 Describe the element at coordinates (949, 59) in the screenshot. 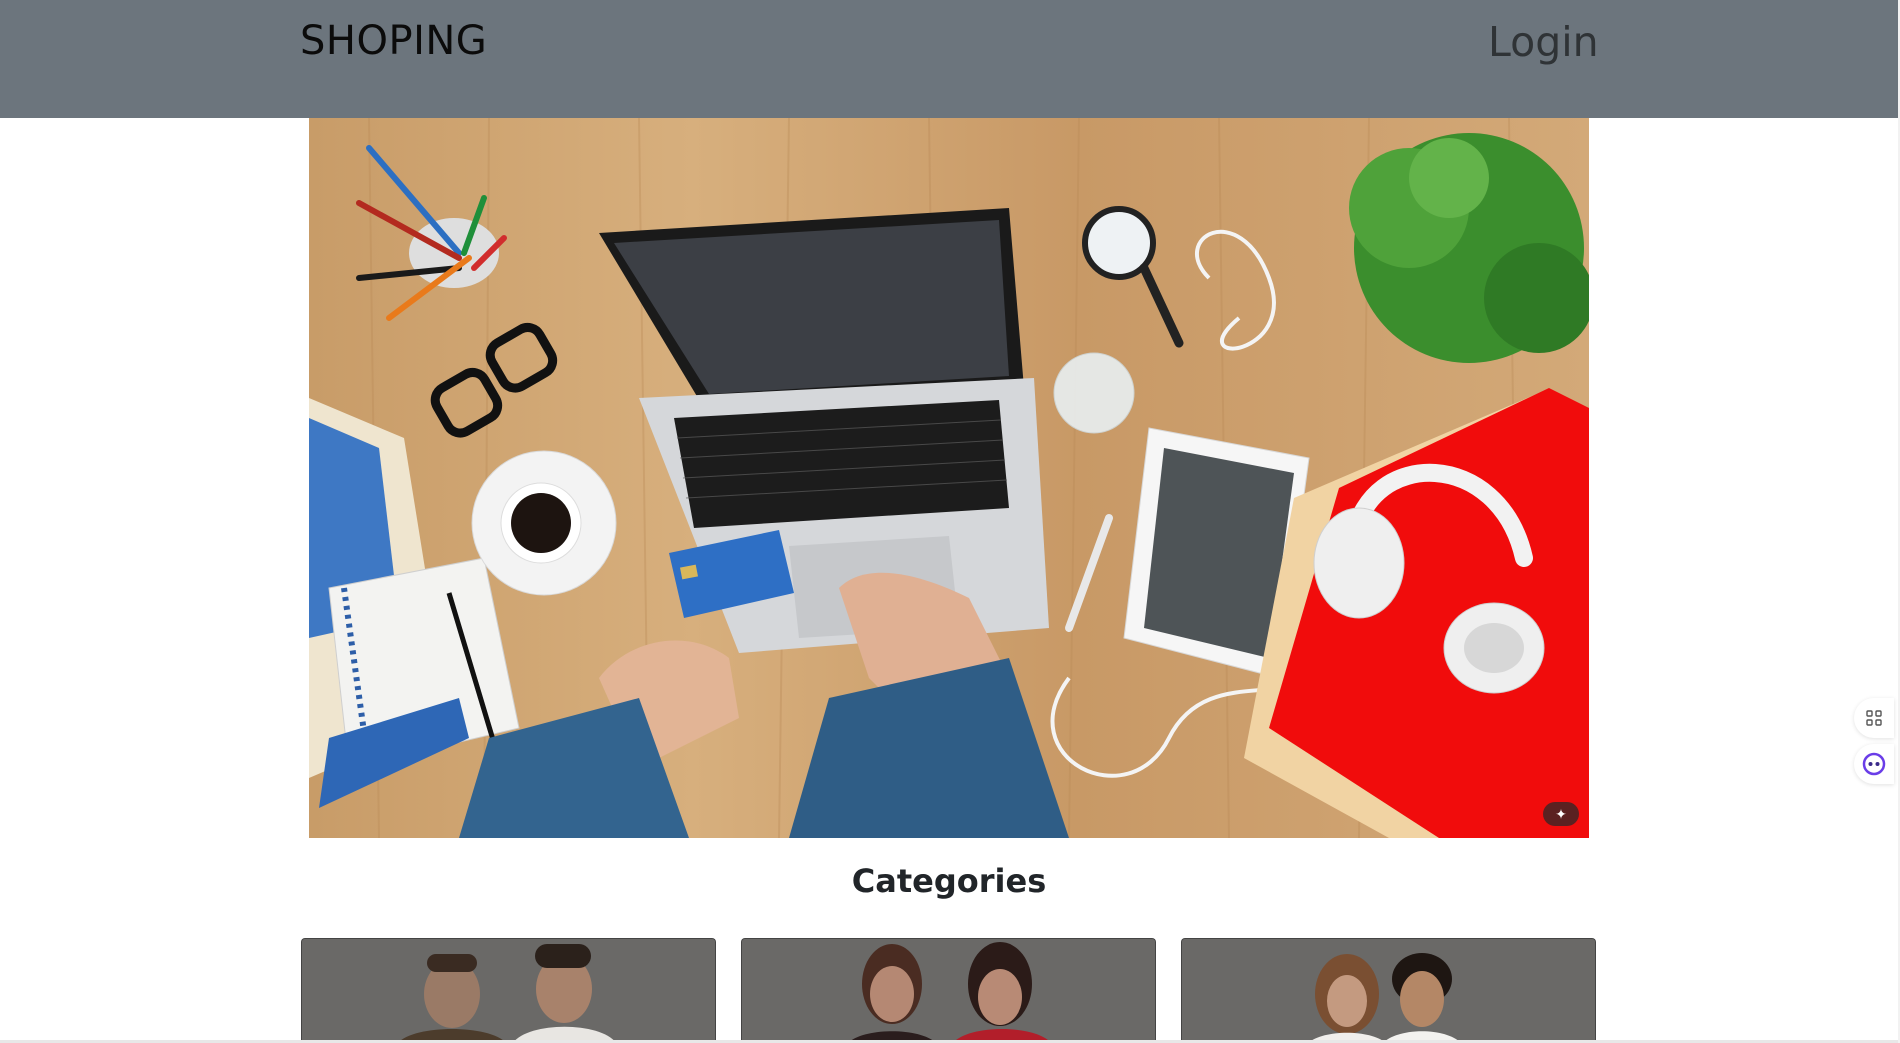

I see `navbar: SHOPING Login` at that location.